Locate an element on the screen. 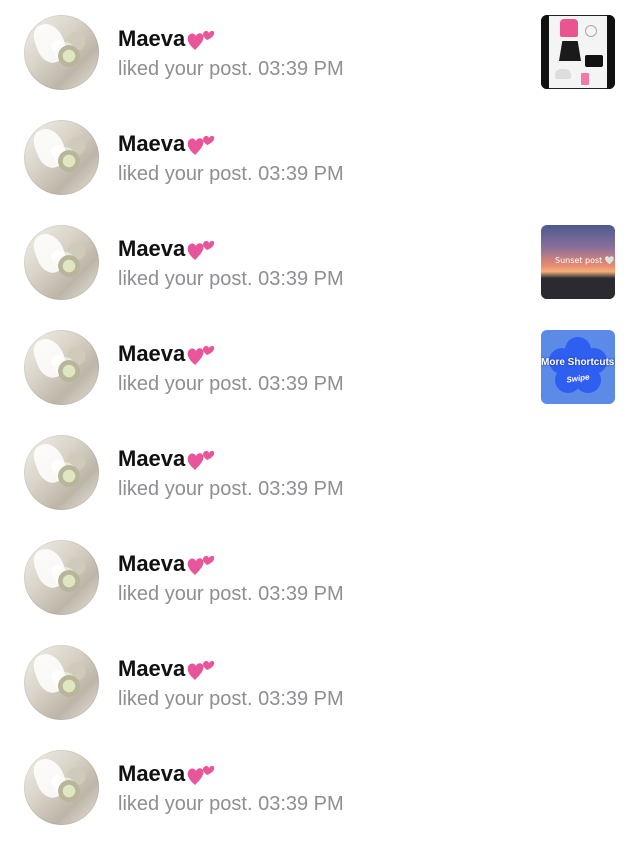 This screenshot has height=855, width=640. post-thumbnail-outfit is located at coordinates (578, 52).